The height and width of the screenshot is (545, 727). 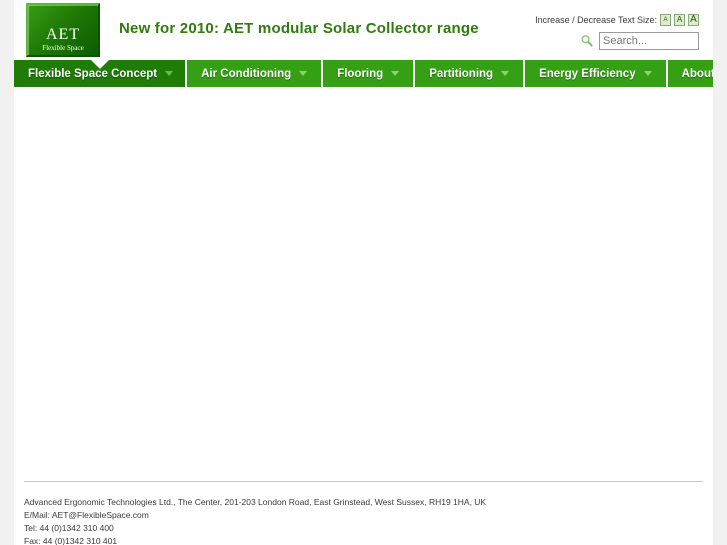 I want to click on nav-item-label: Flexible Space Concept, so click(x=93, y=73).